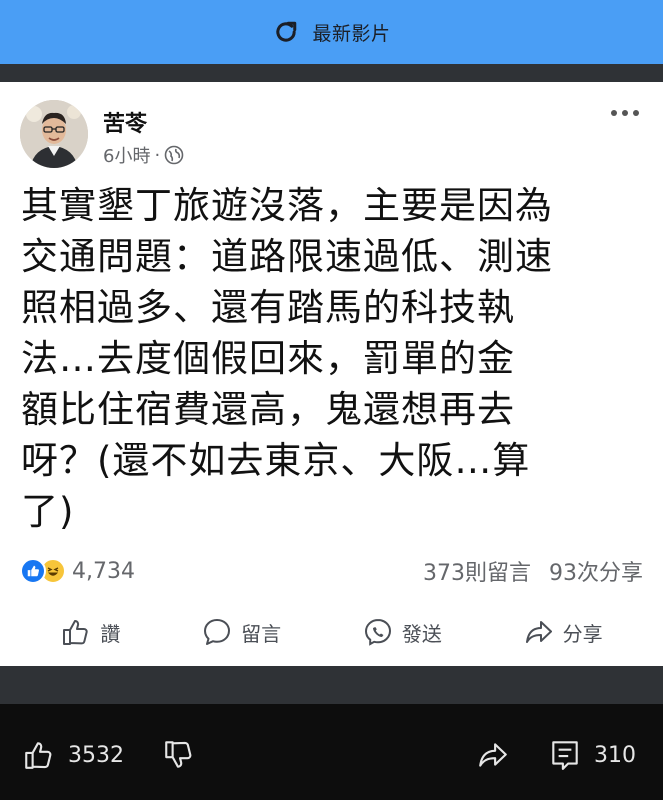  What do you see at coordinates (174, 155) in the screenshot?
I see `globe-icon` at bounding box center [174, 155].